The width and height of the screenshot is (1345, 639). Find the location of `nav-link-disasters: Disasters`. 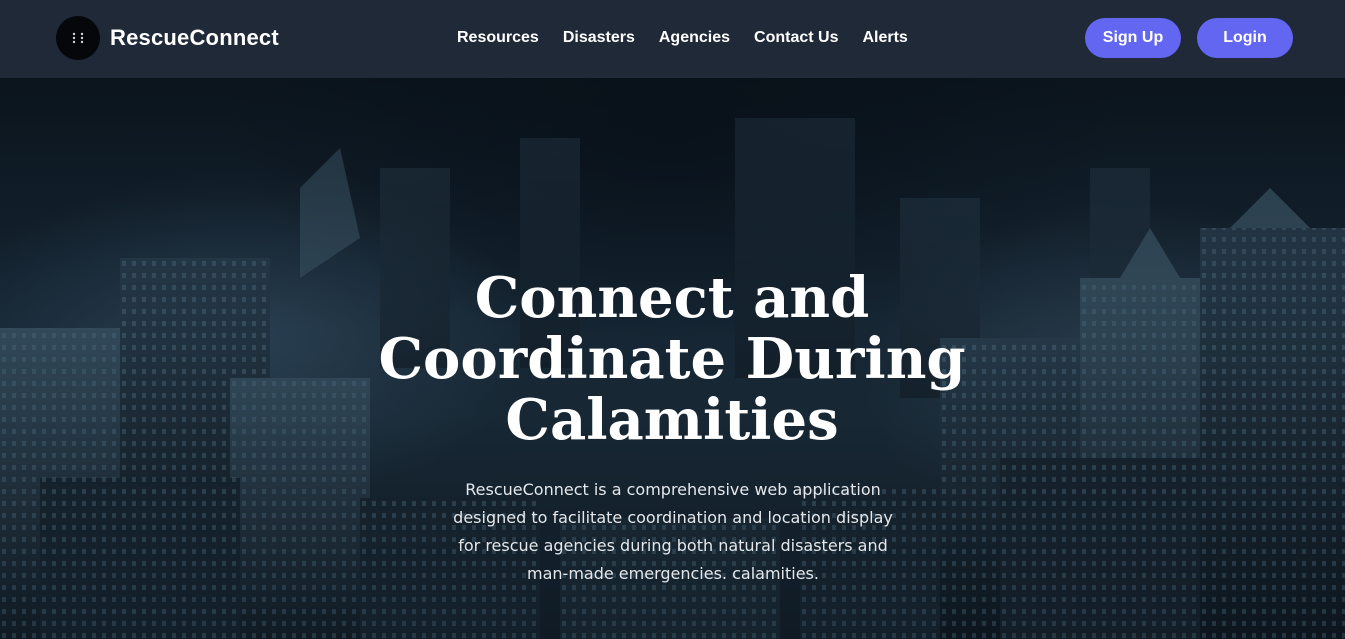

nav-link-disasters: Disasters is located at coordinates (599, 38).